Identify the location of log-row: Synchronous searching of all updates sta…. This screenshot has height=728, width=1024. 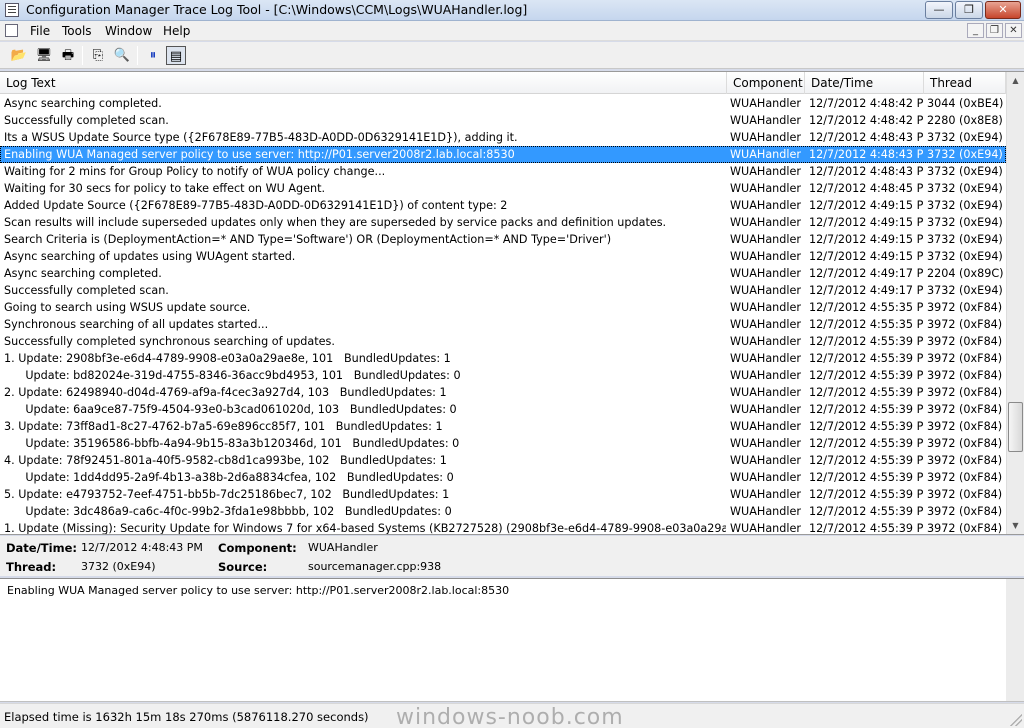
(503, 324).